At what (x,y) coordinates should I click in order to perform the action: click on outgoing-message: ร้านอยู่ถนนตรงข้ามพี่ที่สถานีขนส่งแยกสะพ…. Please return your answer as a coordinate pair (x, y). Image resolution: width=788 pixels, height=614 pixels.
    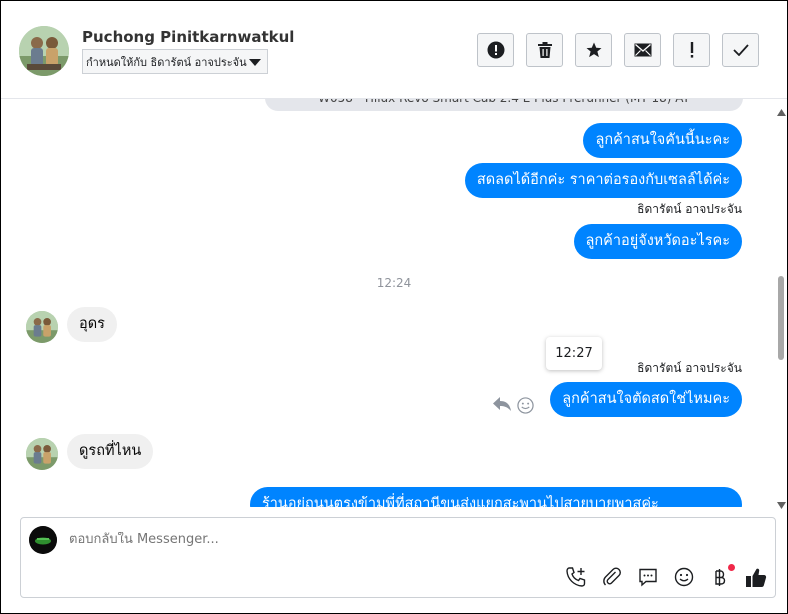
    Looking at the image, I should click on (496, 497).